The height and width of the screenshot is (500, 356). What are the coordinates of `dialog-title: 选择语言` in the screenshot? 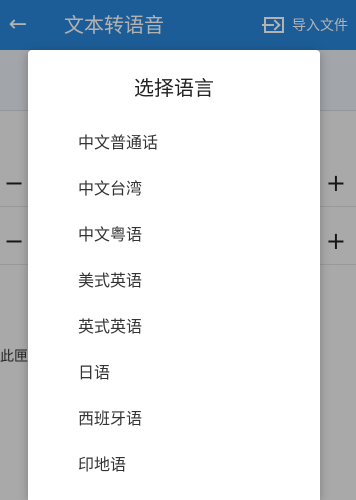 It's located at (174, 88).